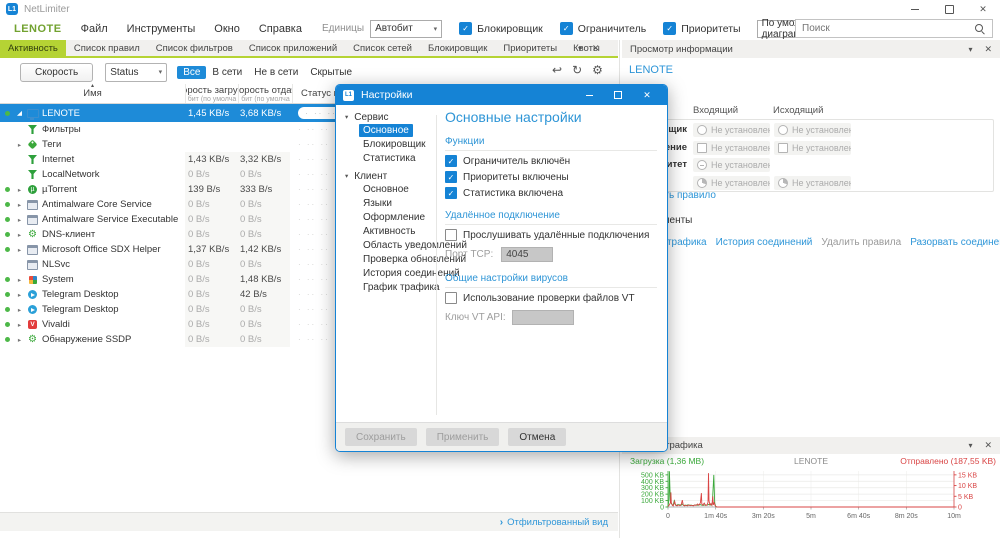 The image size is (1000, 538). What do you see at coordinates (885, 28) in the screenshot?
I see `search-input` at bounding box center [885, 28].